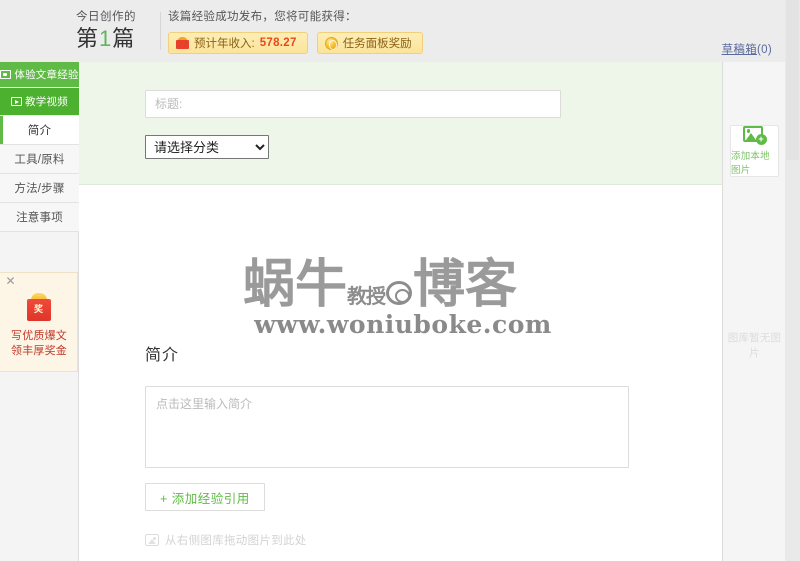  Describe the element at coordinates (10, 281) in the screenshot. I see `close-icon: ✕` at that location.